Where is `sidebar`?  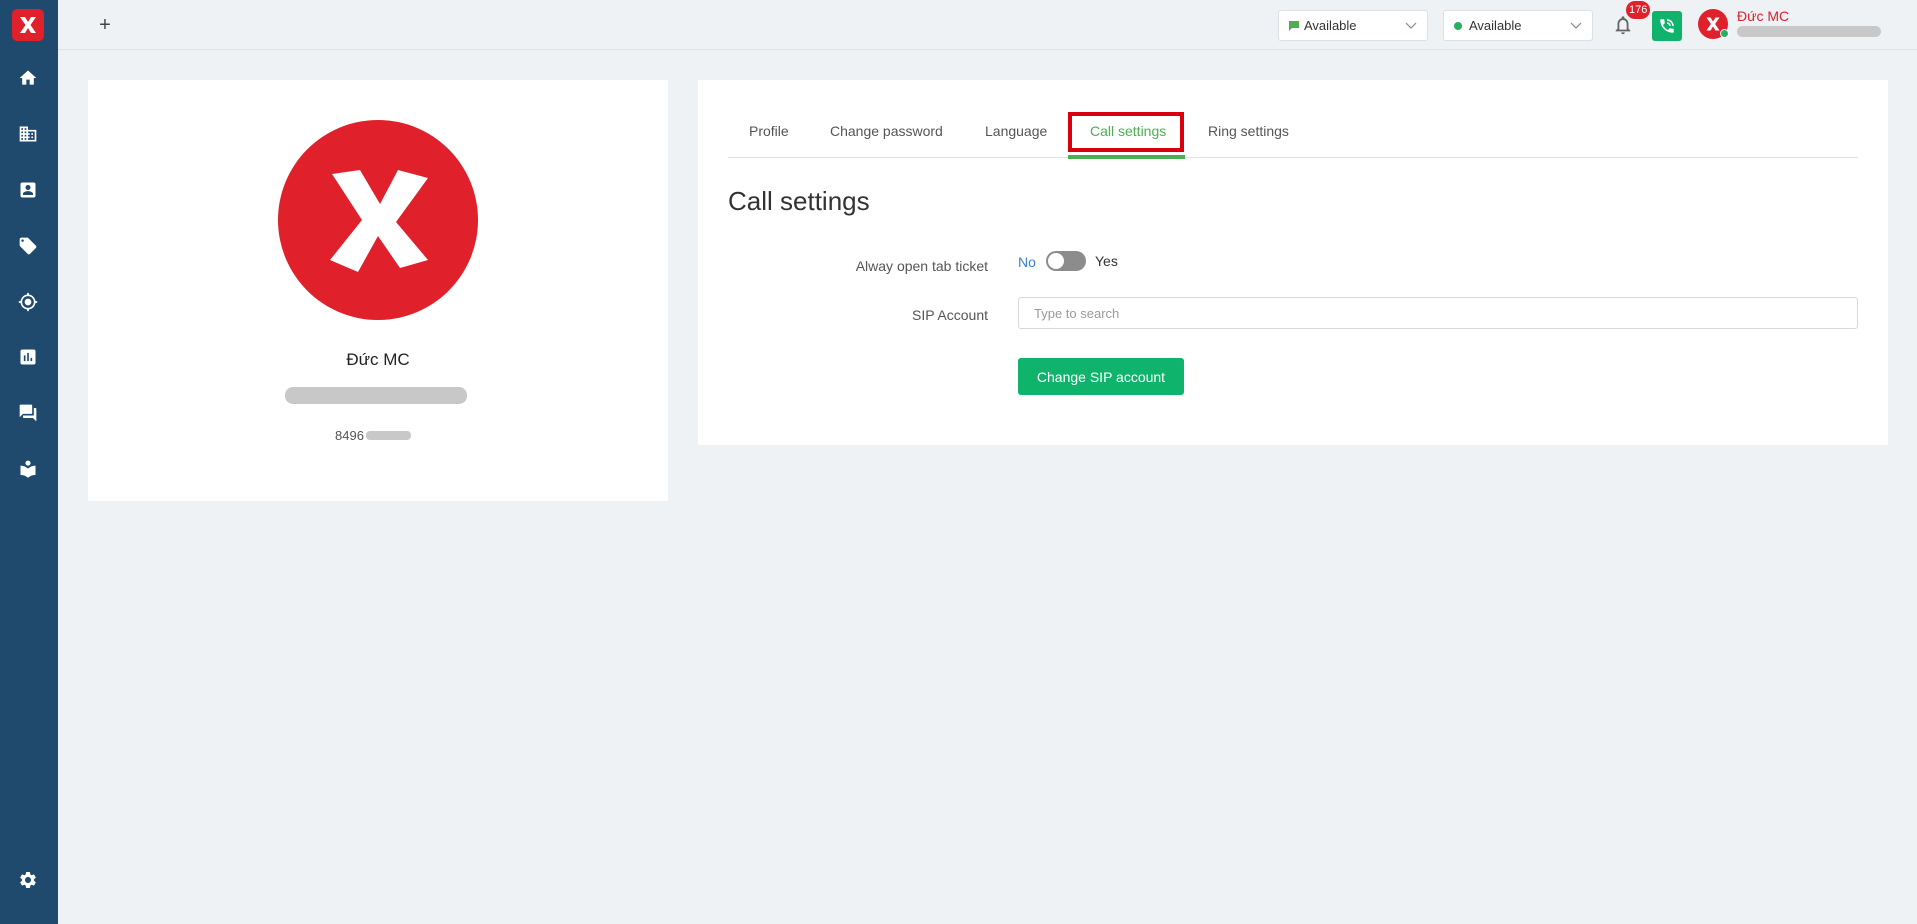 sidebar is located at coordinates (29, 462).